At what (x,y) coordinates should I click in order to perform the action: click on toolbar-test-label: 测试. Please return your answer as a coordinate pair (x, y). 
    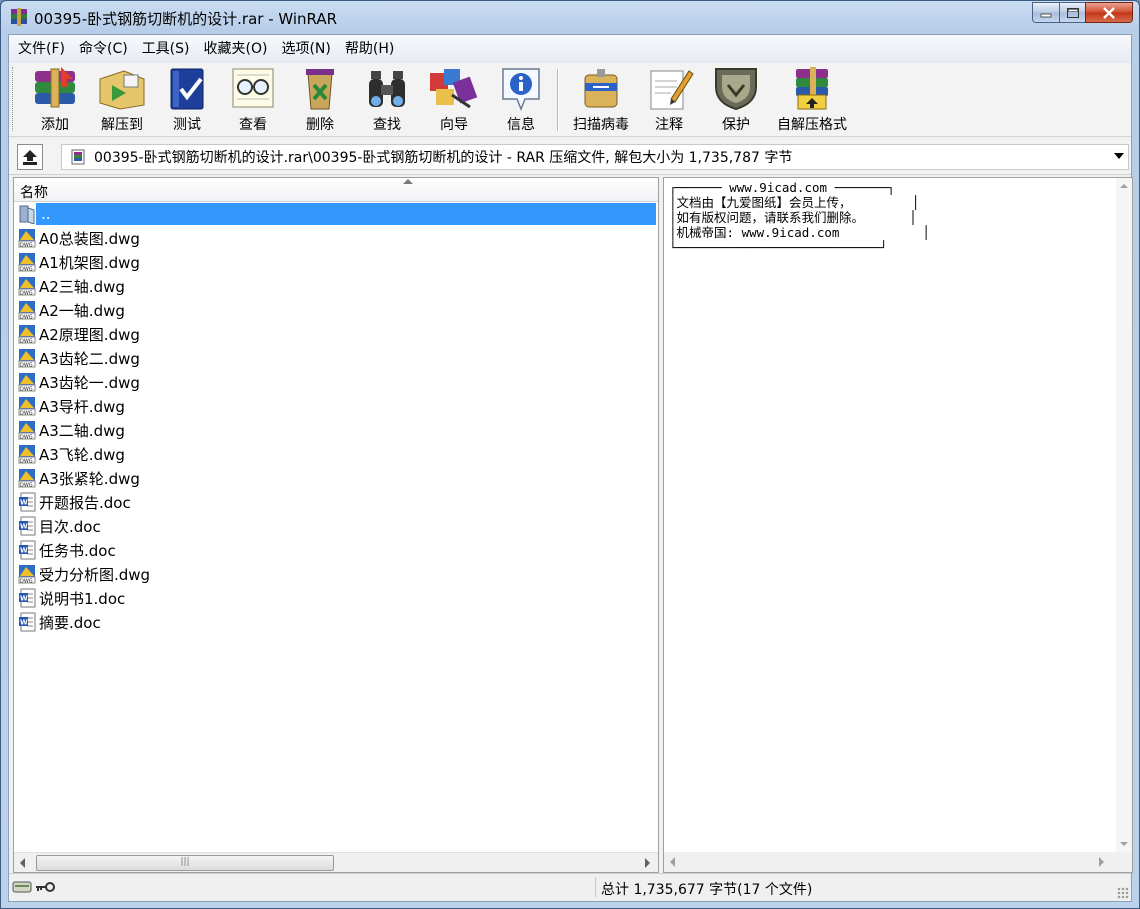
    Looking at the image, I should click on (187, 125).